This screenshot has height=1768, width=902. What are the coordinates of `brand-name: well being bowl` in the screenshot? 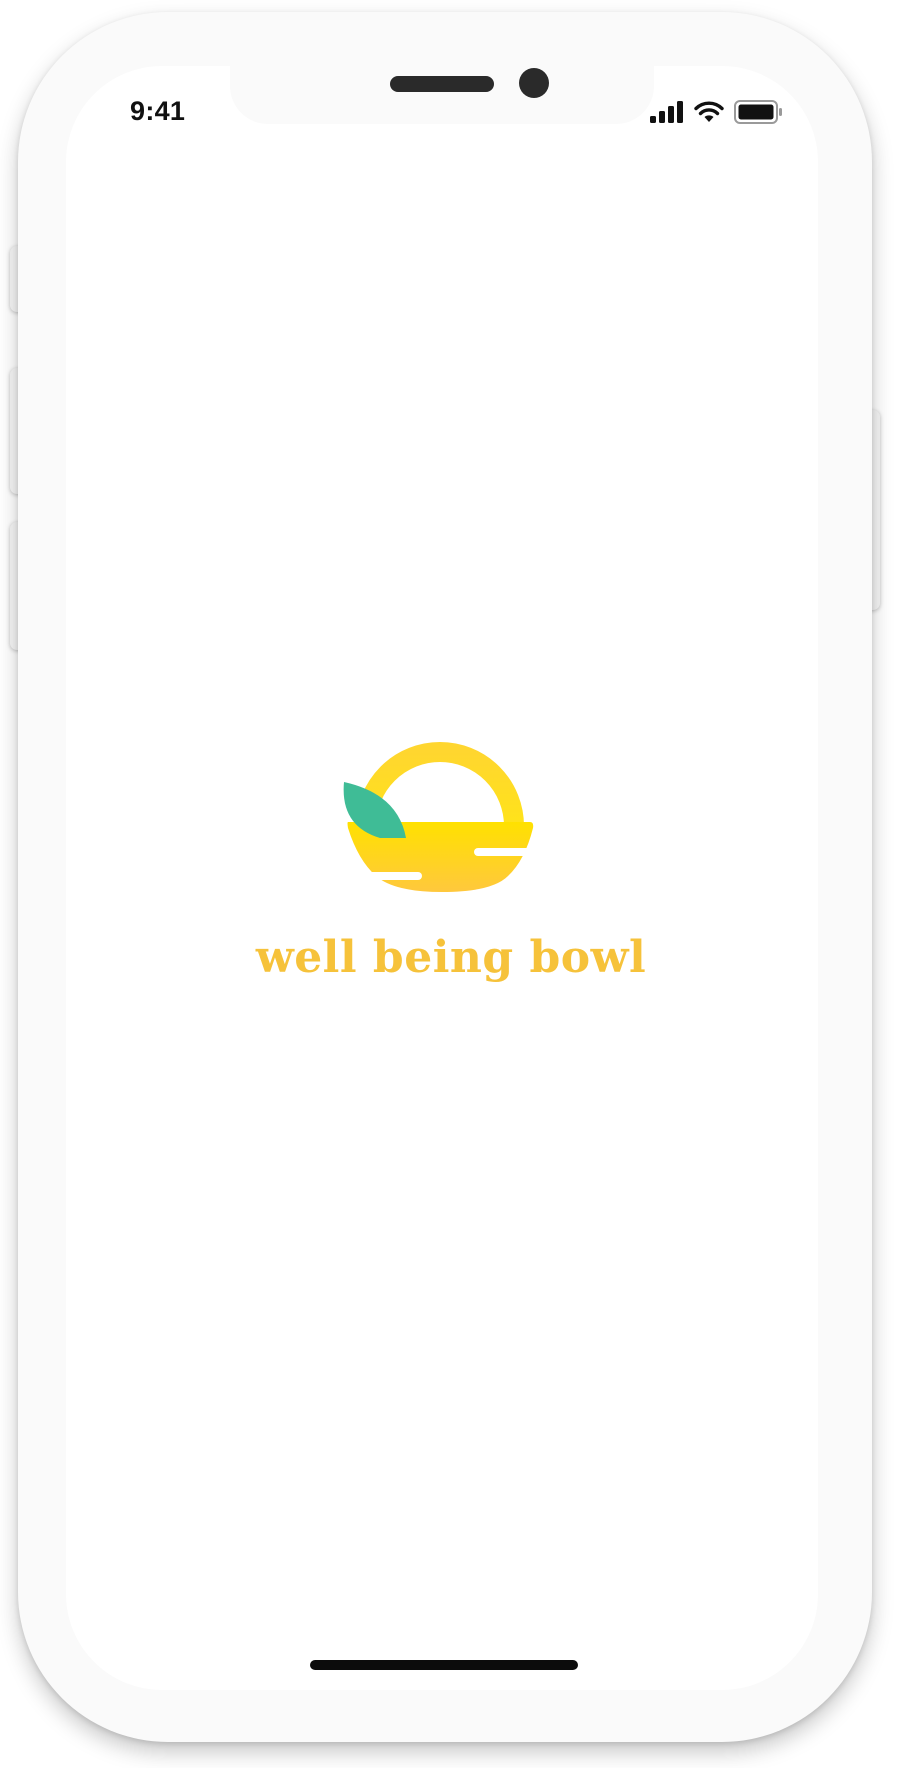 It's located at (451, 957).